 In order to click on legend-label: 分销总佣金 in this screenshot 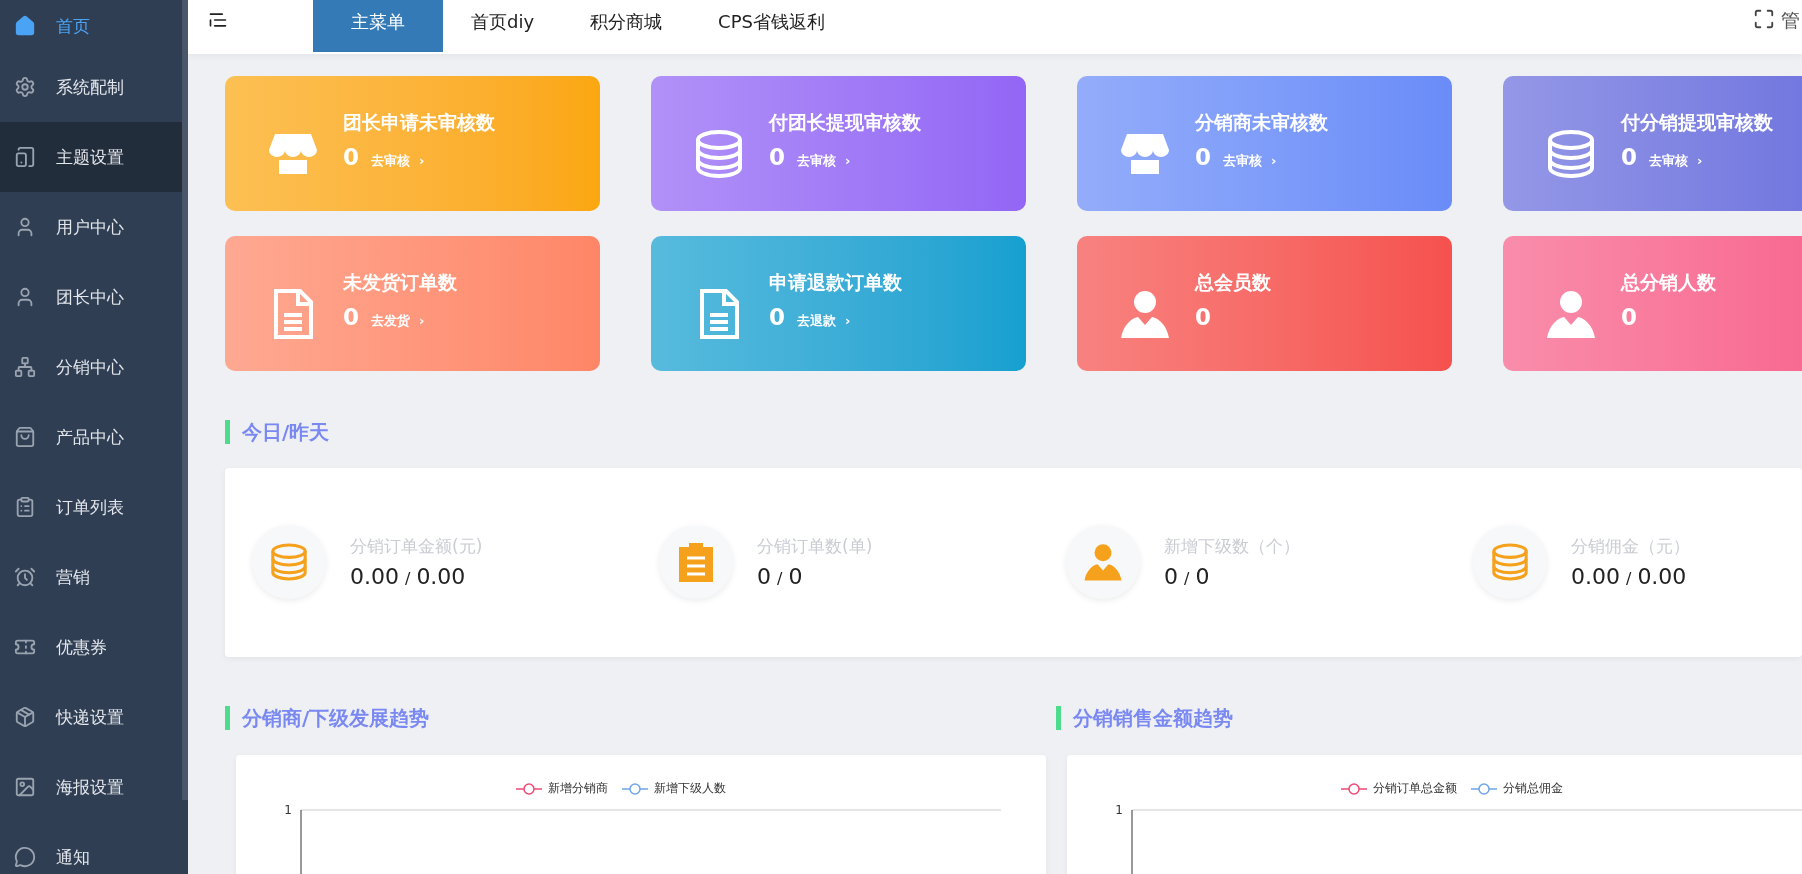, I will do `click(1533, 788)`.